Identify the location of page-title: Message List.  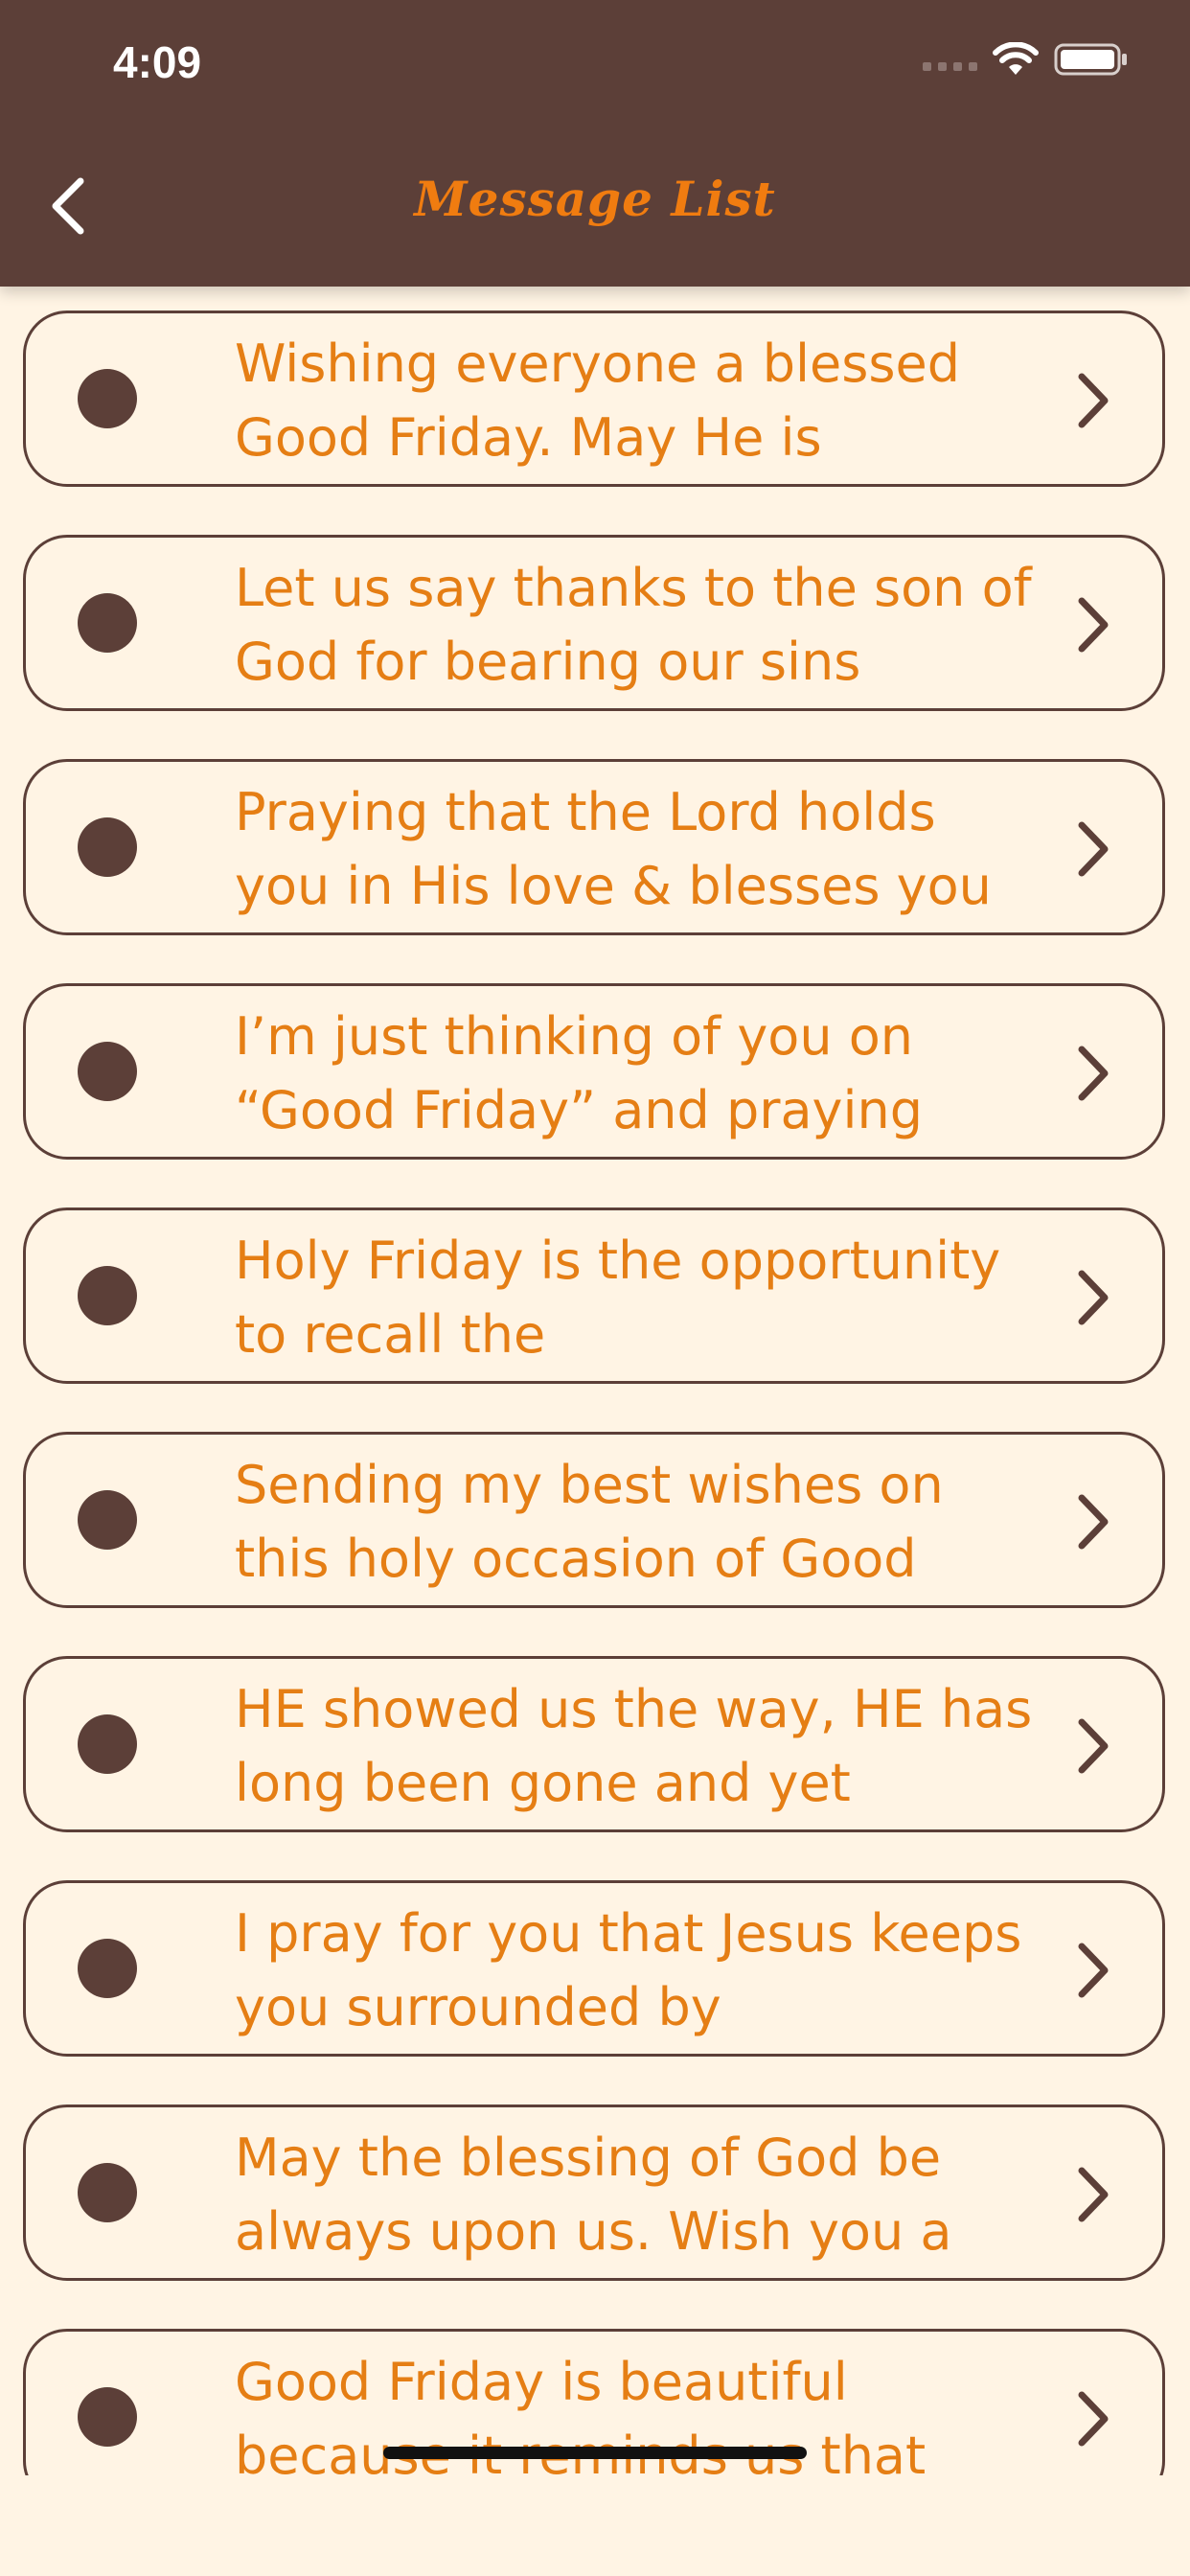
(595, 199).